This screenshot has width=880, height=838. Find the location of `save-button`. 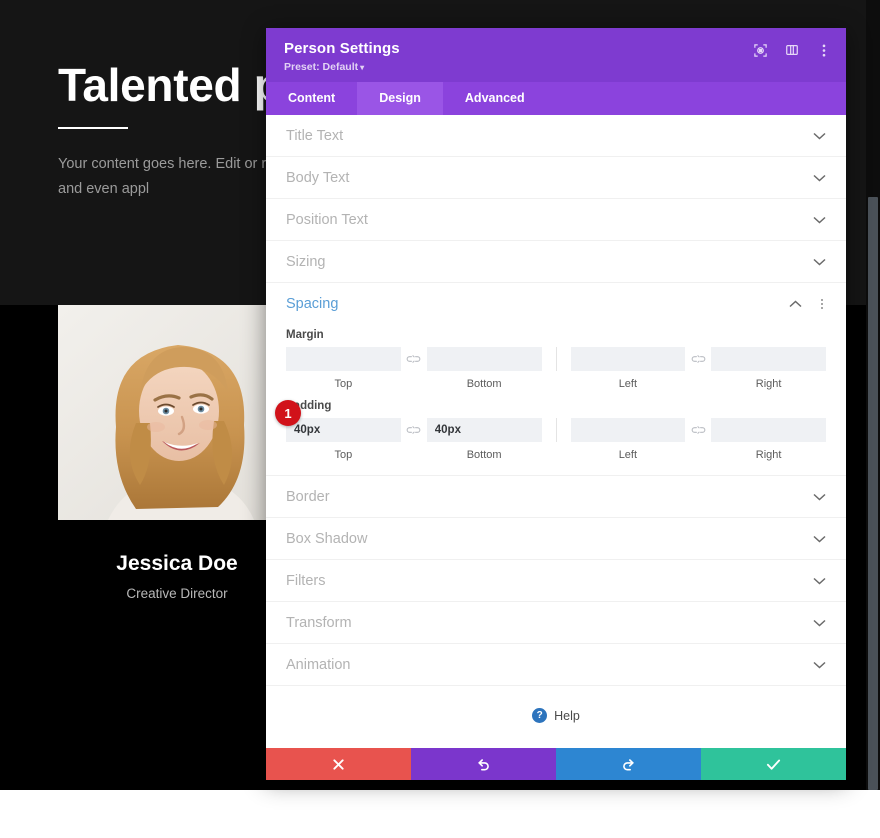

save-button is located at coordinates (773, 764).